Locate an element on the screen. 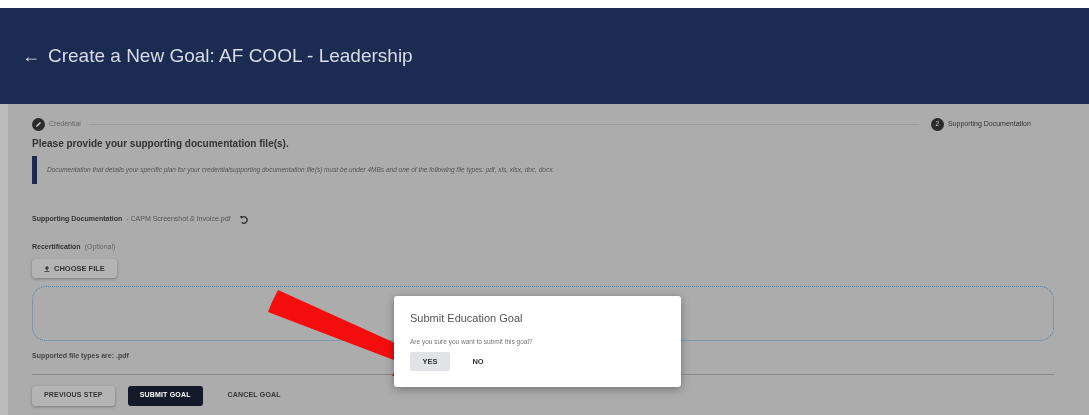 The width and height of the screenshot is (1089, 415). back-arrow: ← is located at coordinates (31, 56).